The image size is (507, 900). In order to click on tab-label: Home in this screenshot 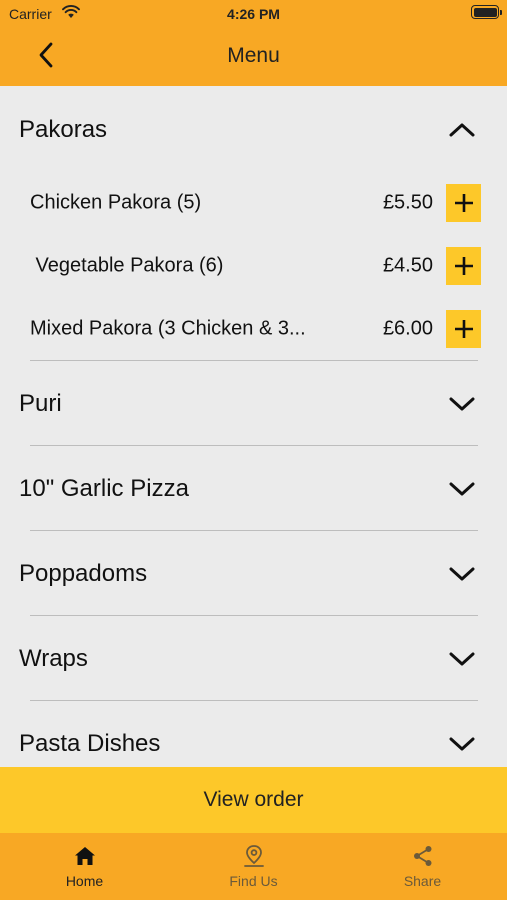, I will do `click(84, 881)`.